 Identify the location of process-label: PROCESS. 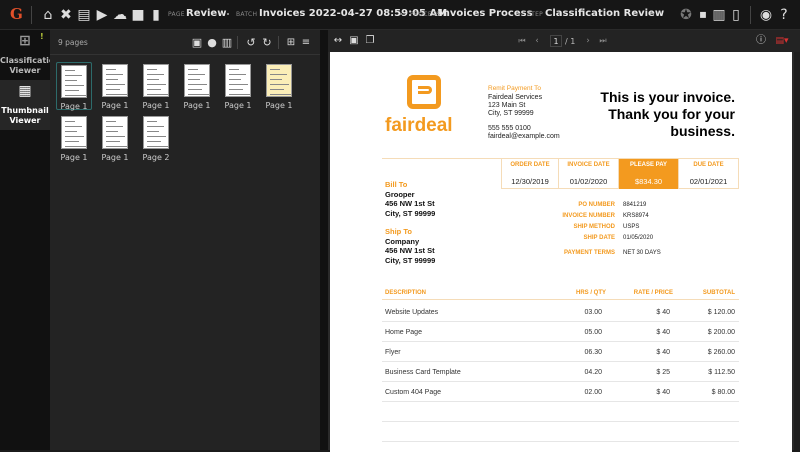
(425, 14).